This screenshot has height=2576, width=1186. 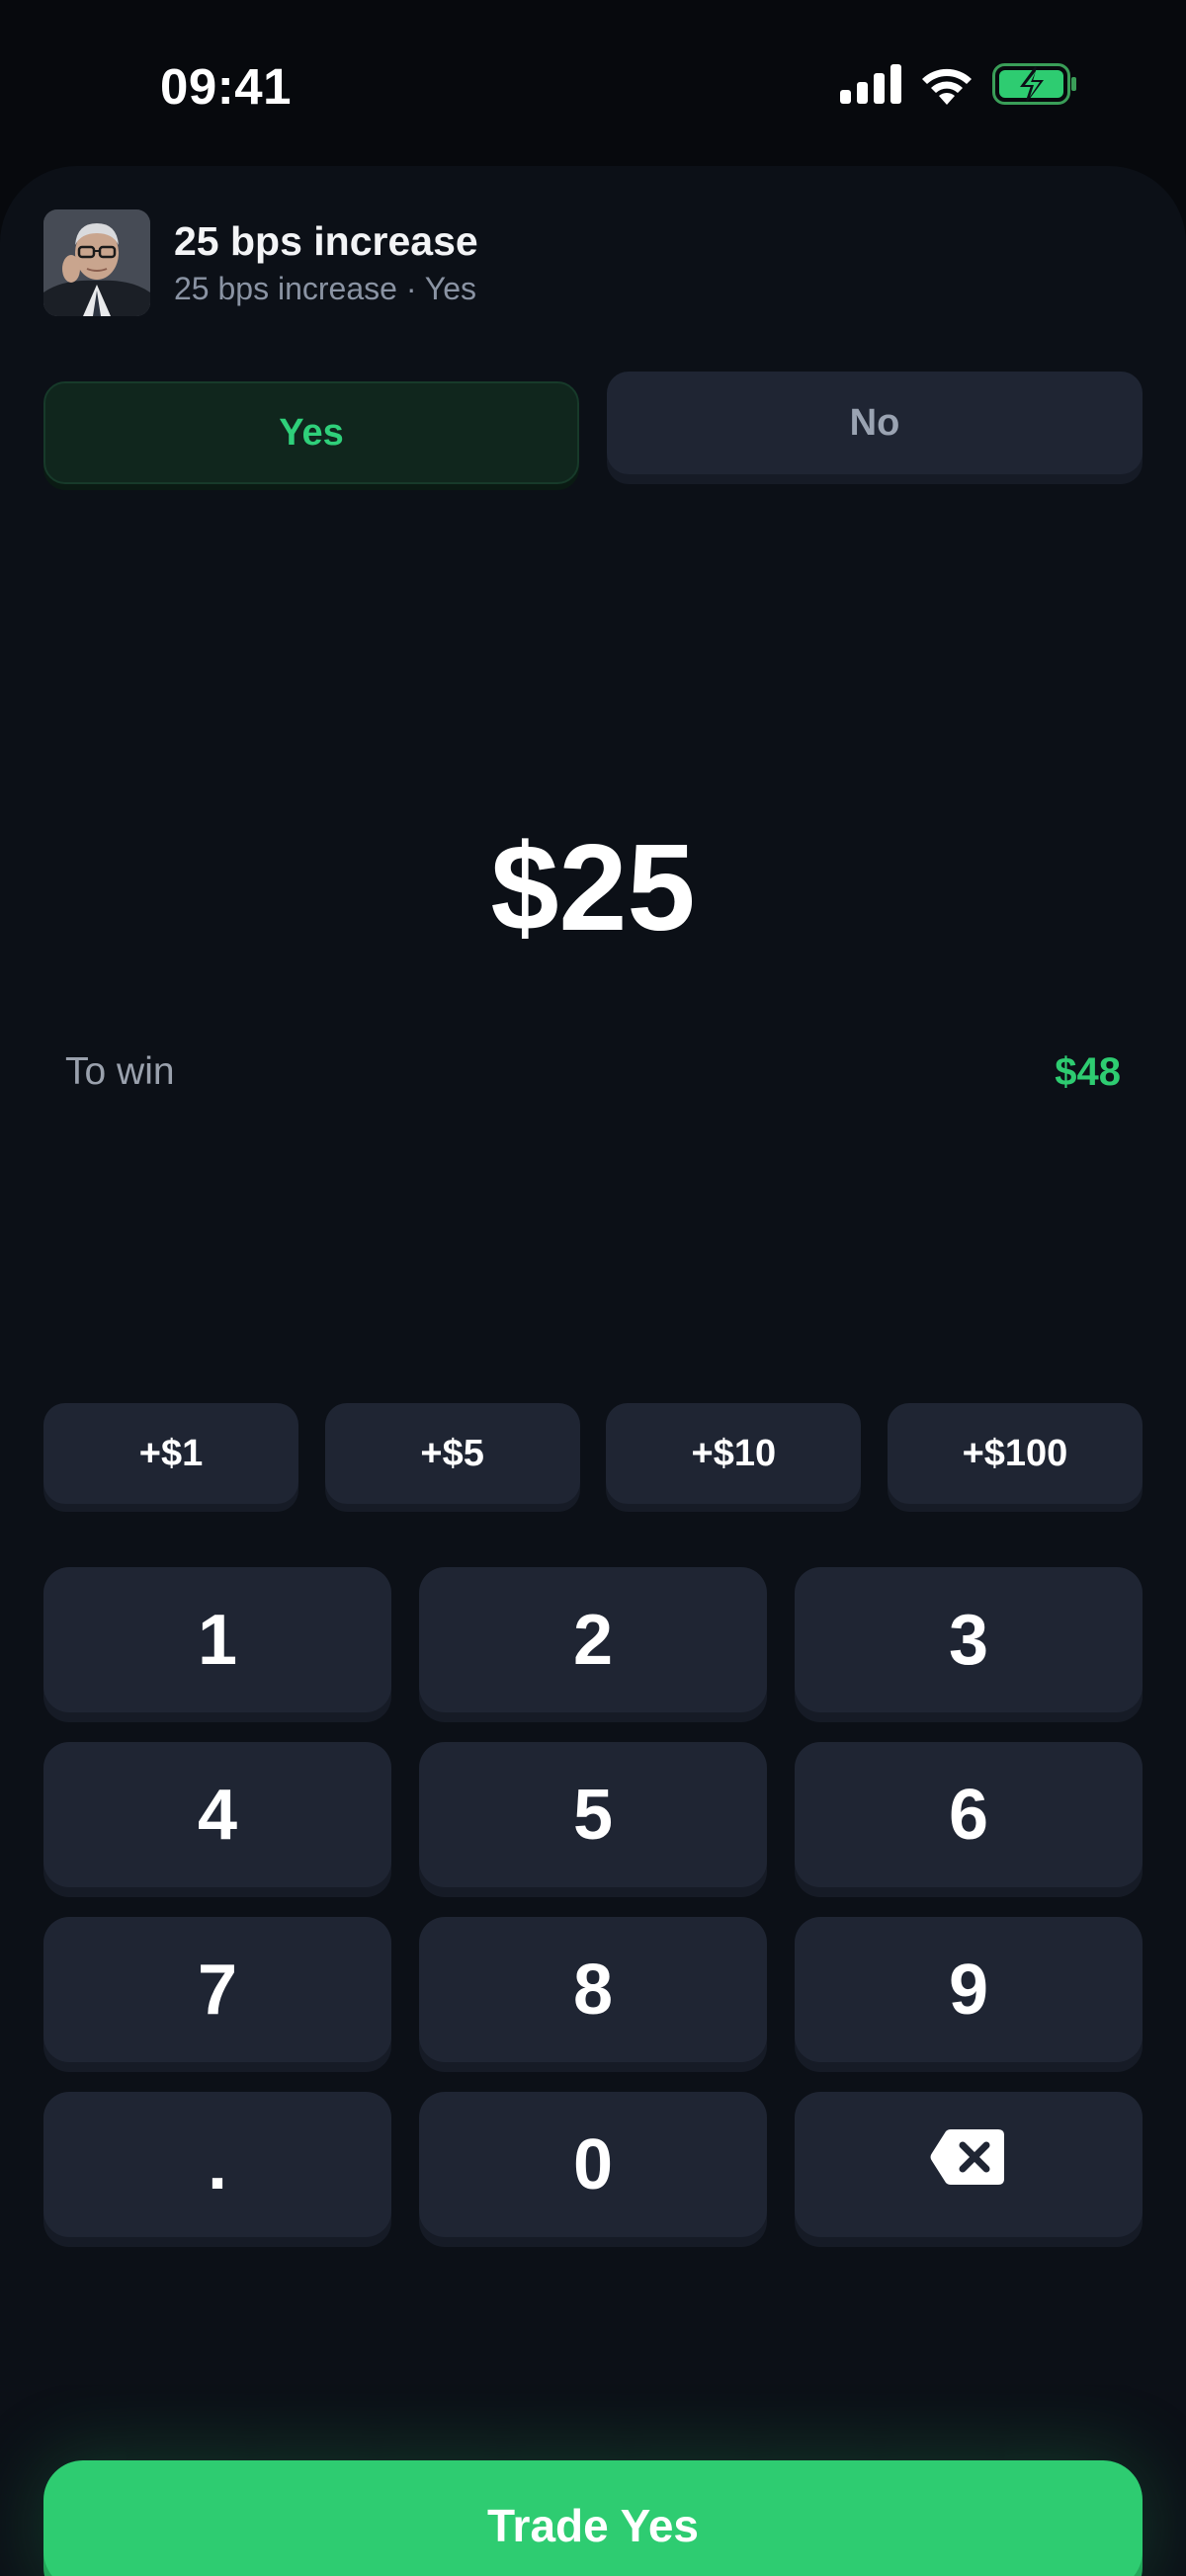 What do you see at coordinates (217, 1814) in the screenshot?
I see `key-4: 4` at bounding box center [217, 1814].